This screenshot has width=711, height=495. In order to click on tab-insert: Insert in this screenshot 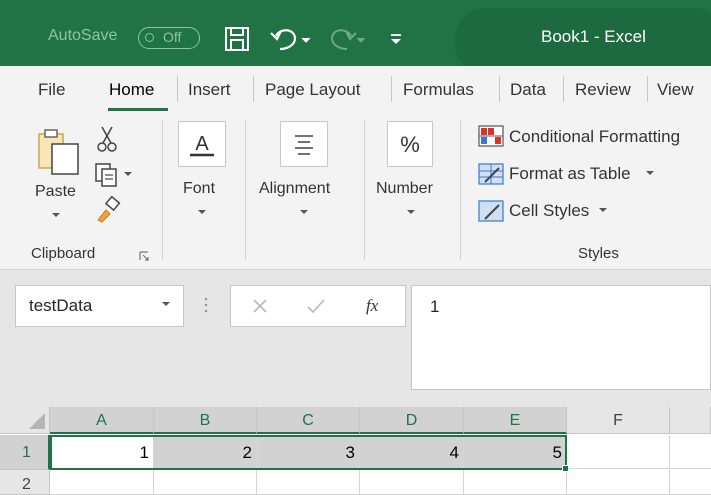, I will do `click(209, 90)`.